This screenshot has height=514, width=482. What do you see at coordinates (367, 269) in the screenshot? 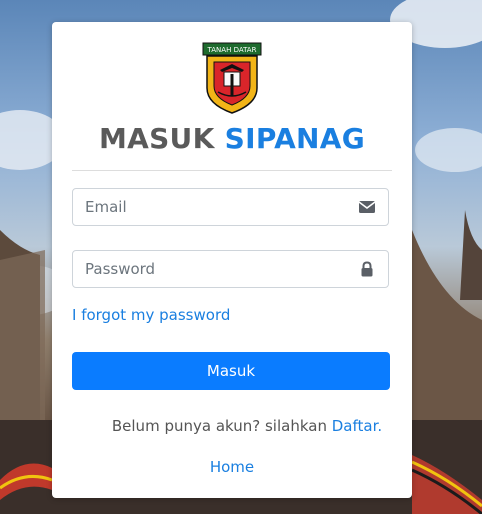
I see `lock-icon` at bounding box center [367, 269].